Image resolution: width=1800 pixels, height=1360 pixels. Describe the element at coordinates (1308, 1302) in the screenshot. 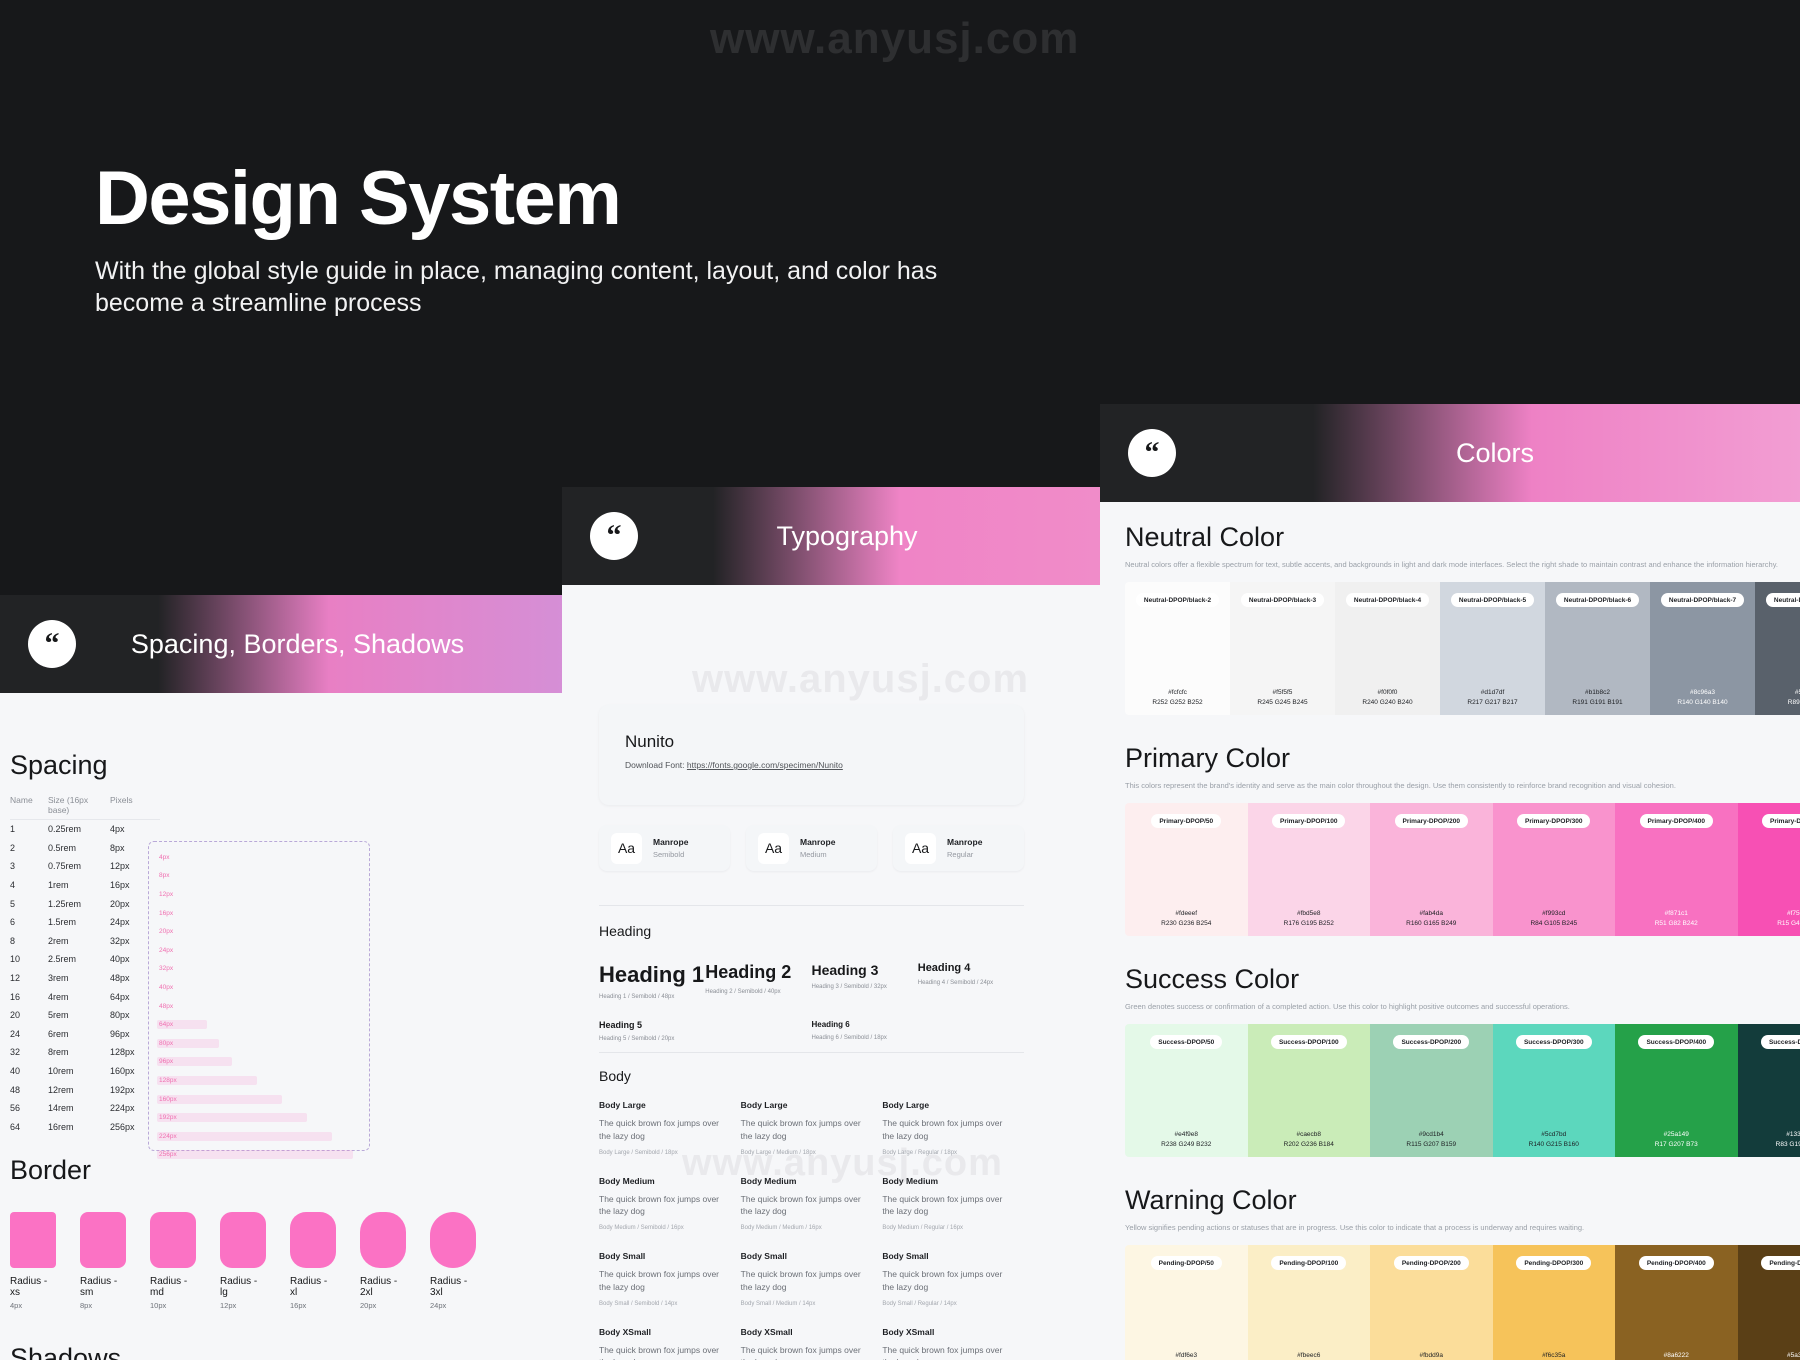

I see `color-swatch: Pending-DPOP/100#fbeec6R251 G238 B198` at that location.